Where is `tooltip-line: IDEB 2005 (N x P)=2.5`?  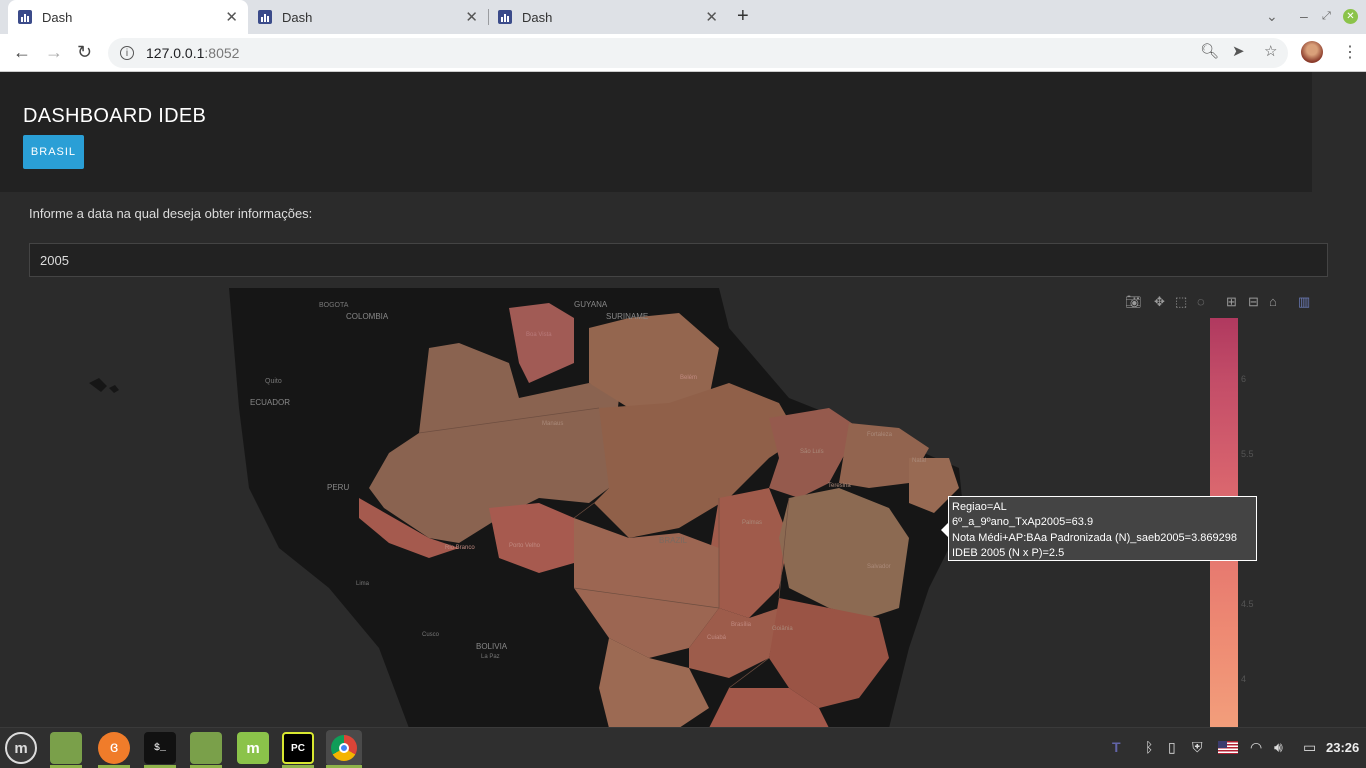 tooltip-line: IDEB 2005 (N x P)=2.5 is located at coordinates (1008, 552).